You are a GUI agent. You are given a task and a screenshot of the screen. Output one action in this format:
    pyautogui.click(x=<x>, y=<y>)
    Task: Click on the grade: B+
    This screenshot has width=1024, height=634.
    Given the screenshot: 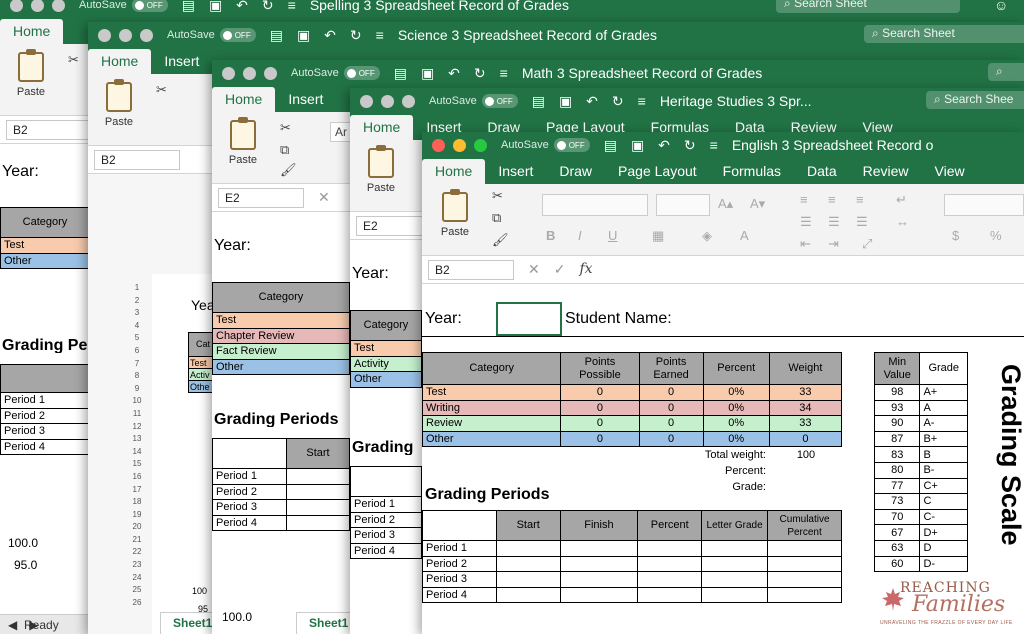 What is the action you would take?
    pyautogui.click(x=943, y=439)
    